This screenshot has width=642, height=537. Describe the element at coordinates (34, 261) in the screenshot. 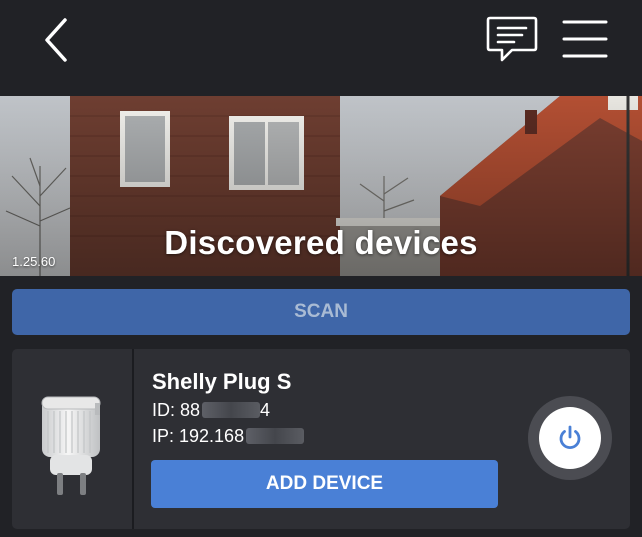

I see `app-version: 1.25.60` at that location.